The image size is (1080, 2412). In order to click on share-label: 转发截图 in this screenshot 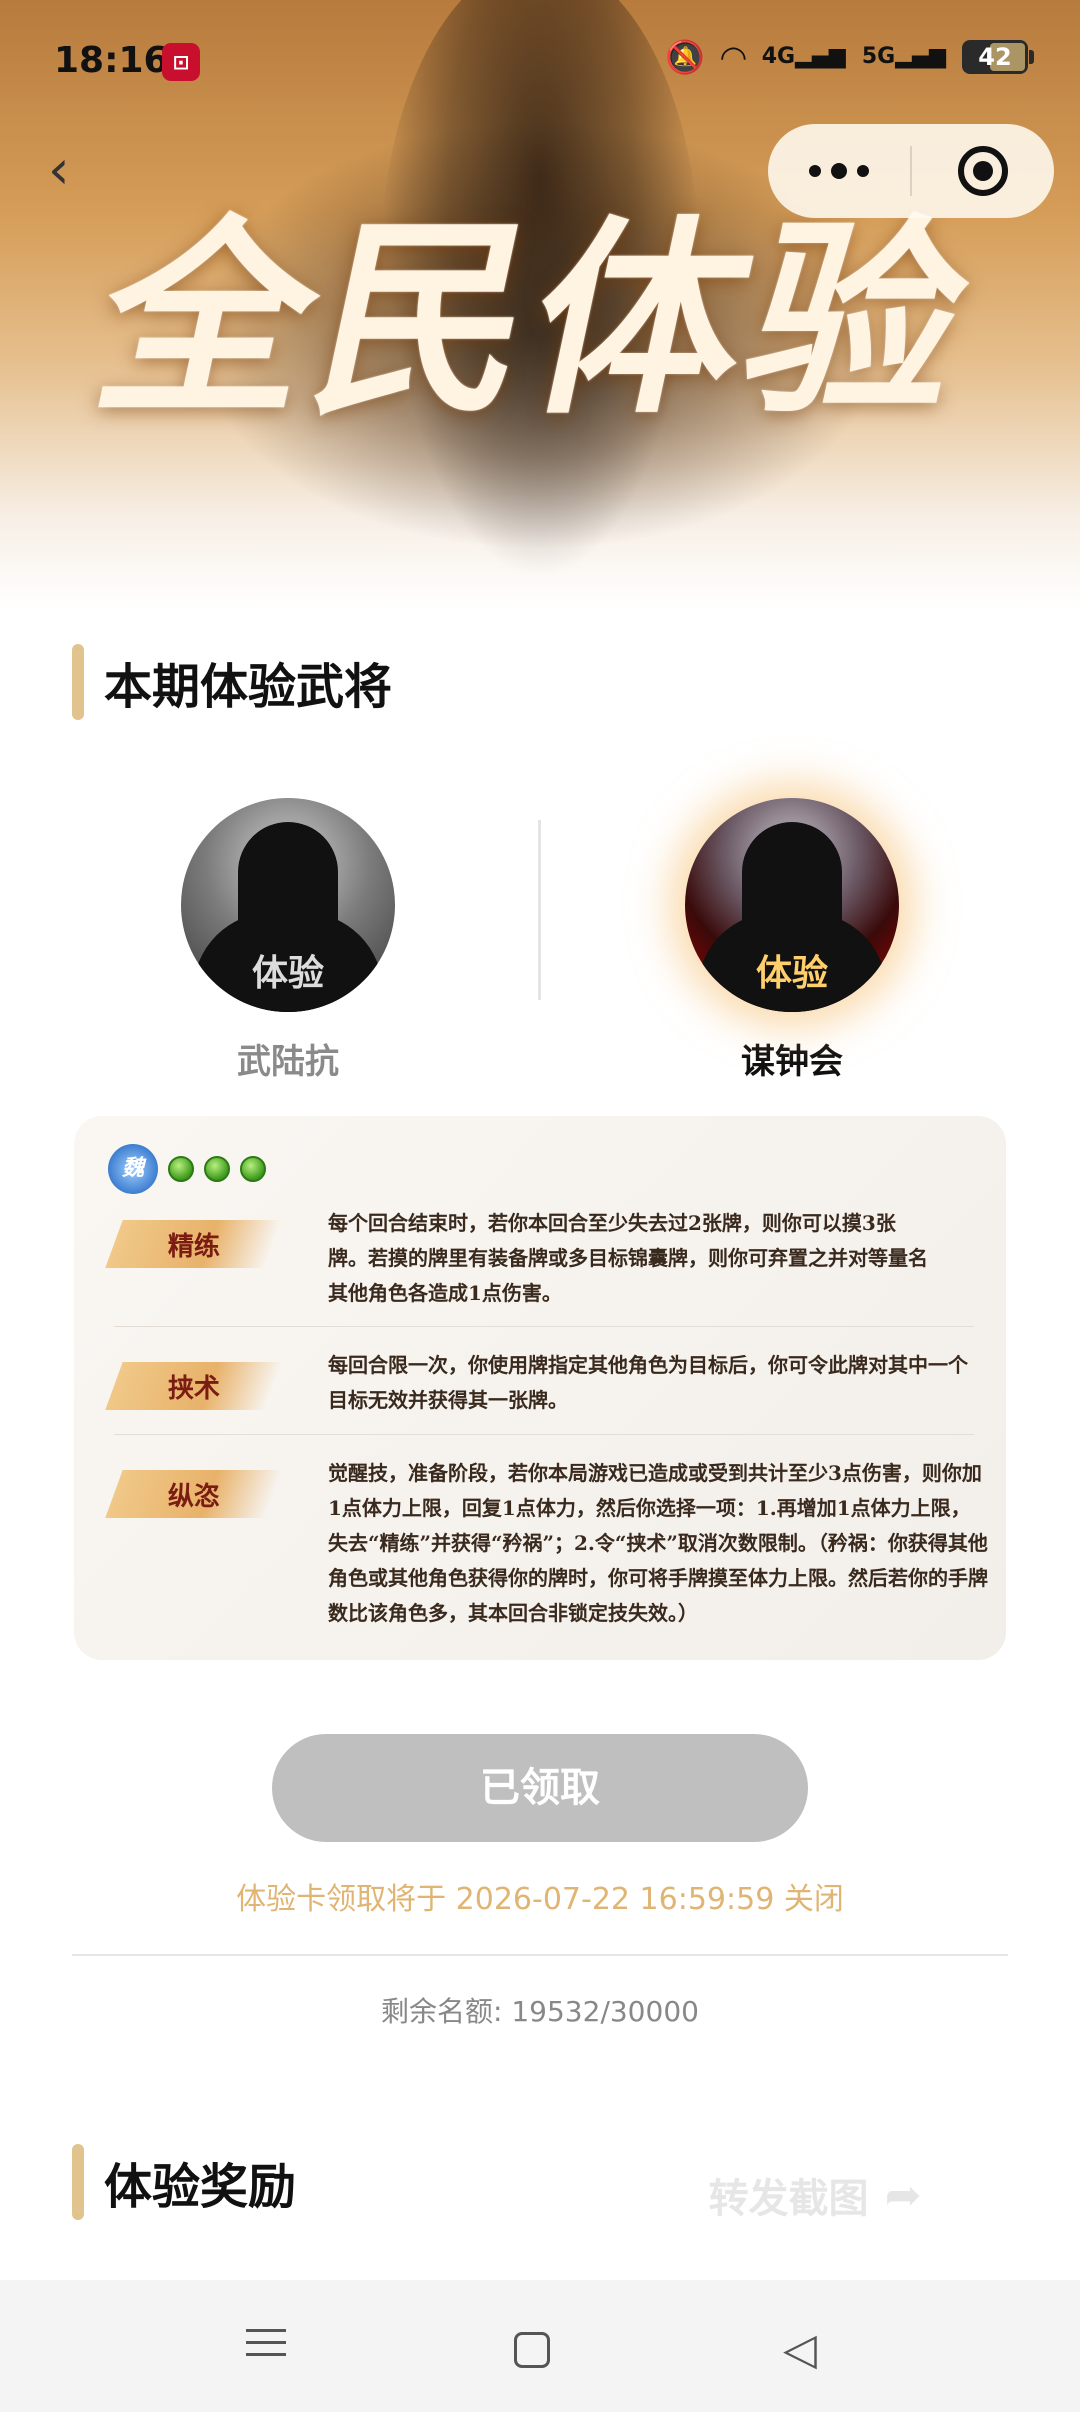, I will do `click(788, 2199)`.